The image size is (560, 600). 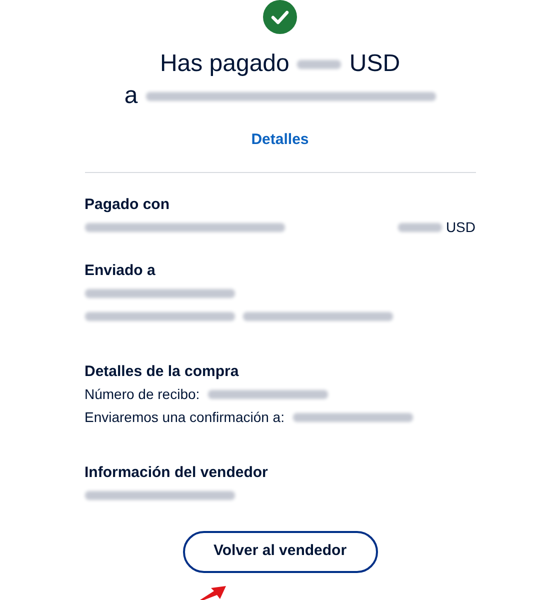 I want to click on detail-label: Enviaremos una confirmación a:, so click(x=184, y=417).